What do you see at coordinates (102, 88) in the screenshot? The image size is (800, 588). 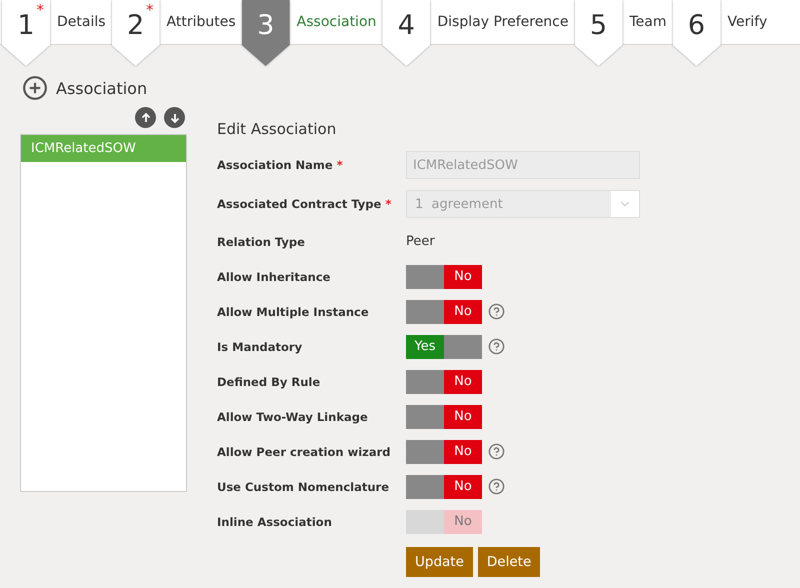 I see `section-title: Association` at bounding box center [102, 88].